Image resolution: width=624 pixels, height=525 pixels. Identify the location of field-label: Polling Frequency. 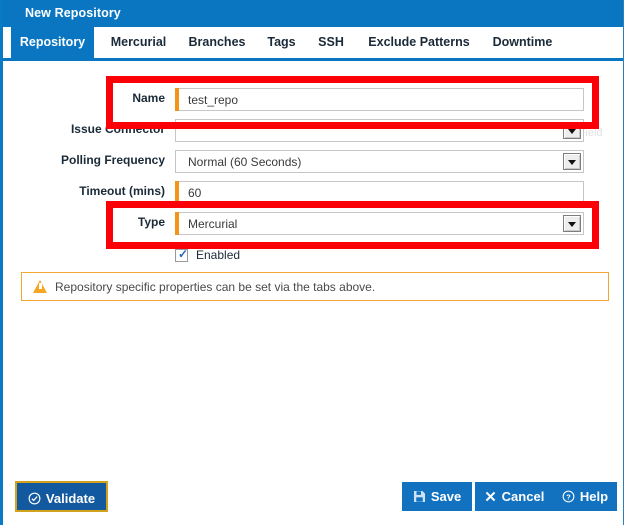
(112, 160).